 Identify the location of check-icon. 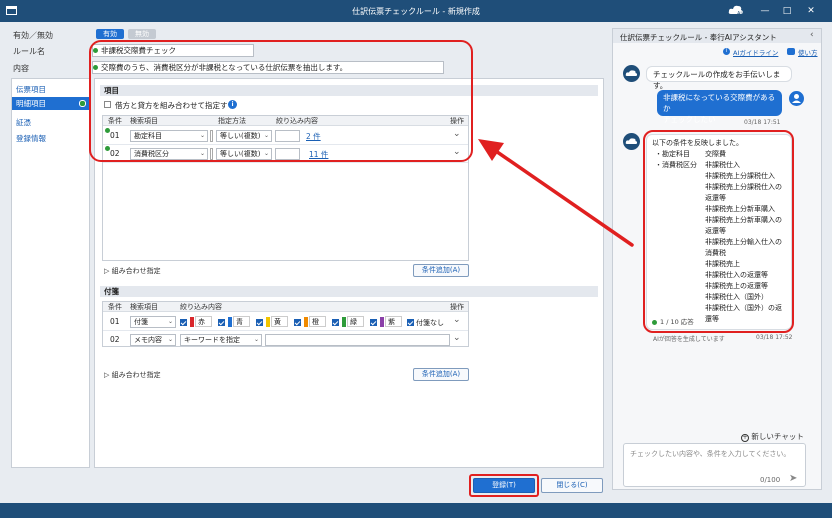
(82, 103).